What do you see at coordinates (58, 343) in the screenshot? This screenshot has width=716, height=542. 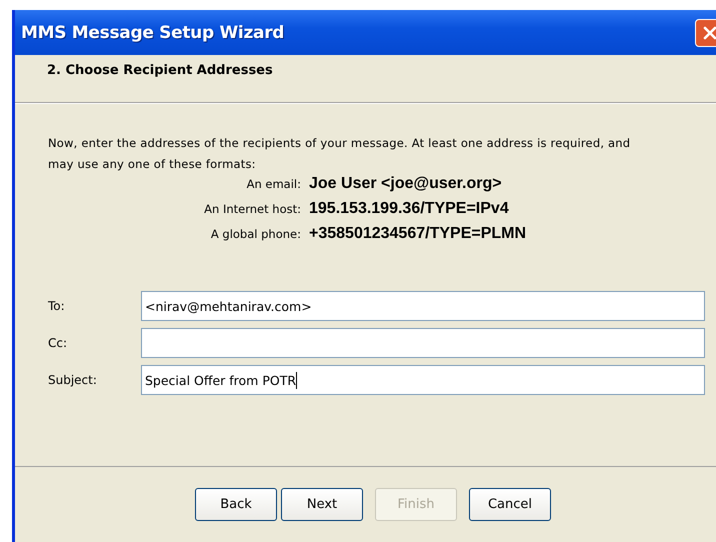 I see `field-label: Cc:` at bounding box center [58, 343].